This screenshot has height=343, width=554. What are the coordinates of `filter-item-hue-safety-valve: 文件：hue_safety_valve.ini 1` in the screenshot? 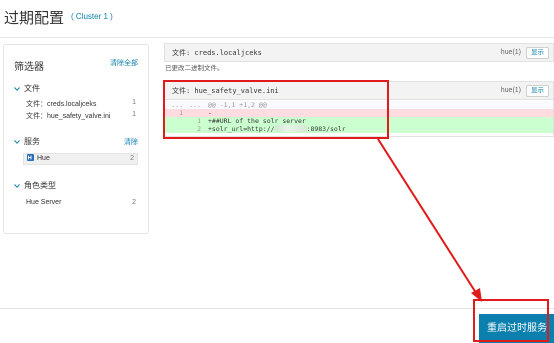 It's located at (81, 116).